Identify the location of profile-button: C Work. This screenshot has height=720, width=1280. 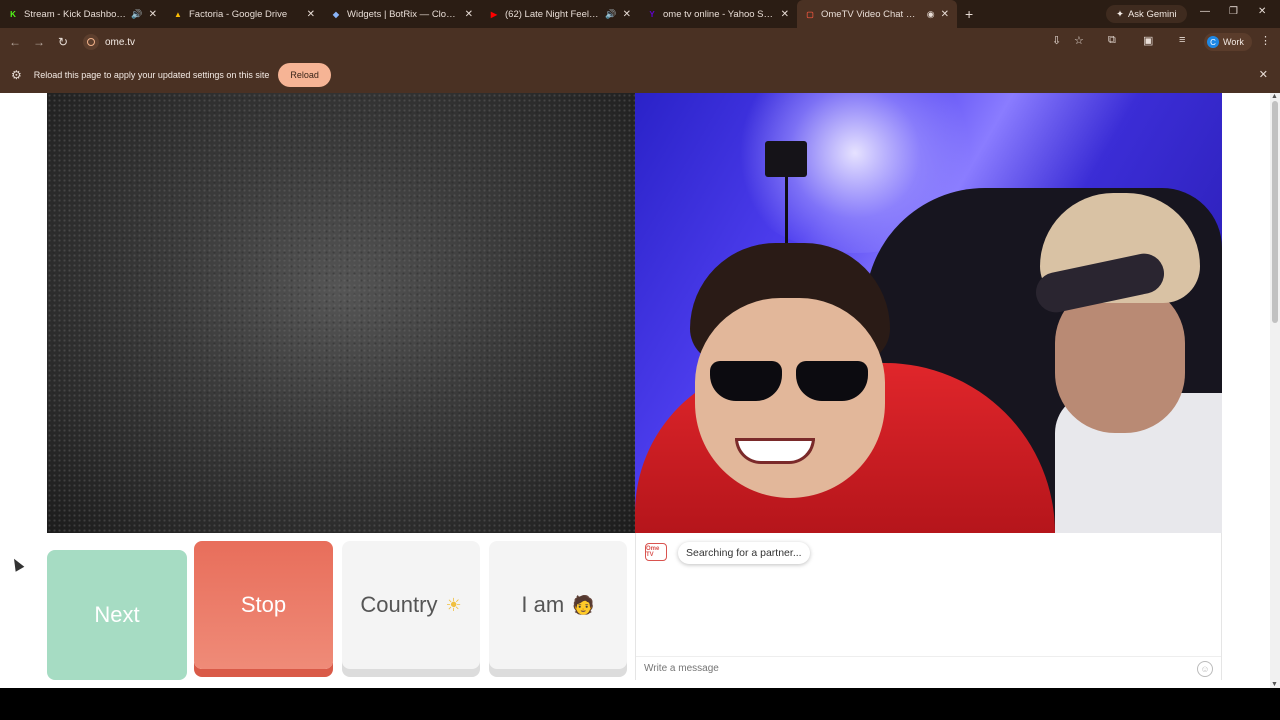
(1228, 42).